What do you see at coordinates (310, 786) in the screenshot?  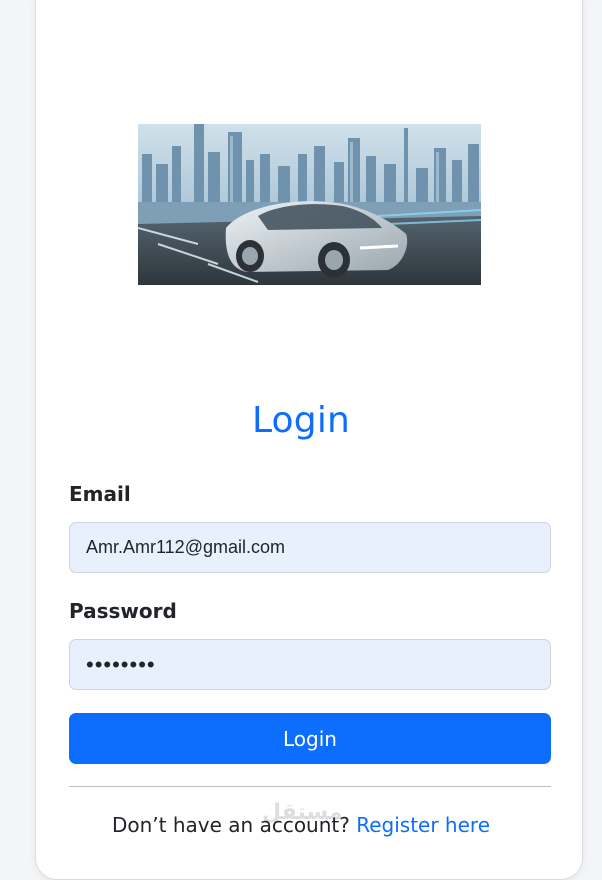 I see `divider` at bounding box center [310, 786].